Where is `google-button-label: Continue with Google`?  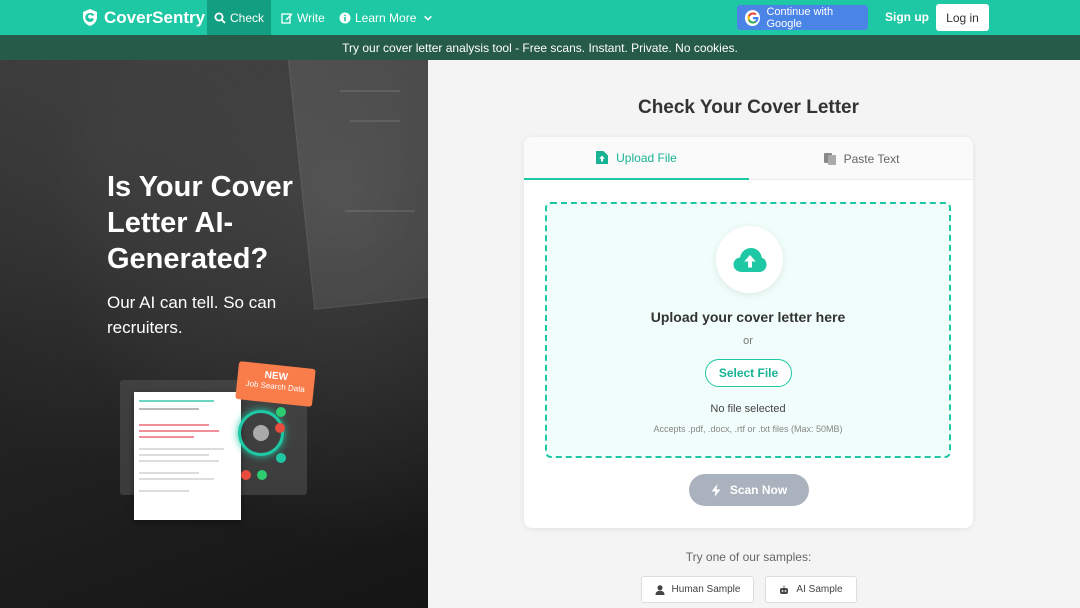 google-button-label: Continue with Google is located at coordinates (800, 17).